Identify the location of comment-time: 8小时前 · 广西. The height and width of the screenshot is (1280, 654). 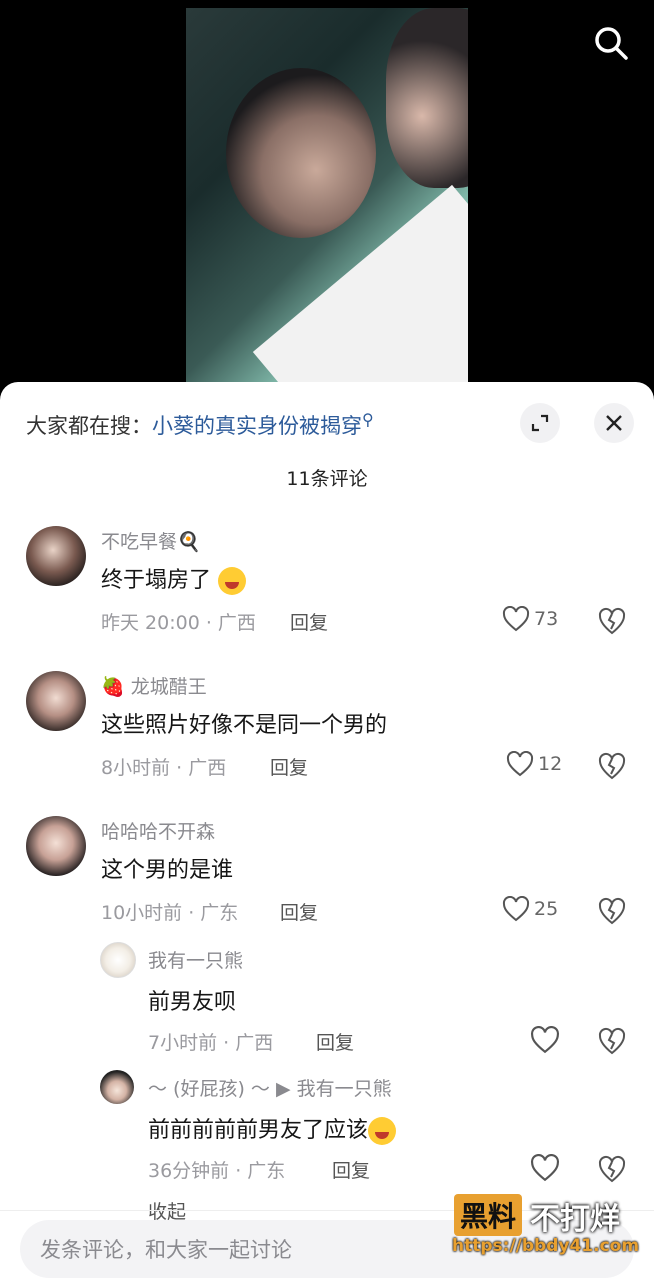
(164, 768).